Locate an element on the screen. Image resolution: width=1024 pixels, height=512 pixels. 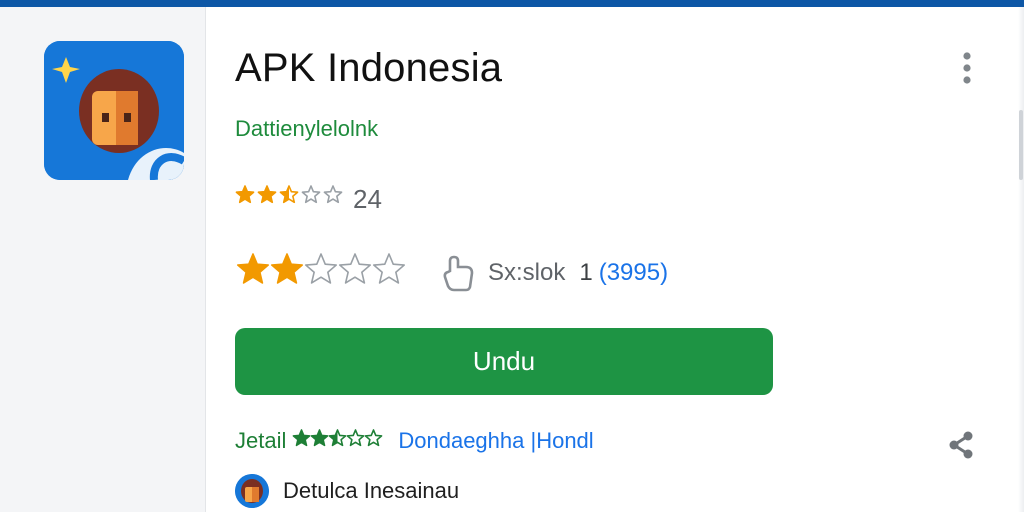
install-label: Sx:slok is located at coordinates (527, 272).